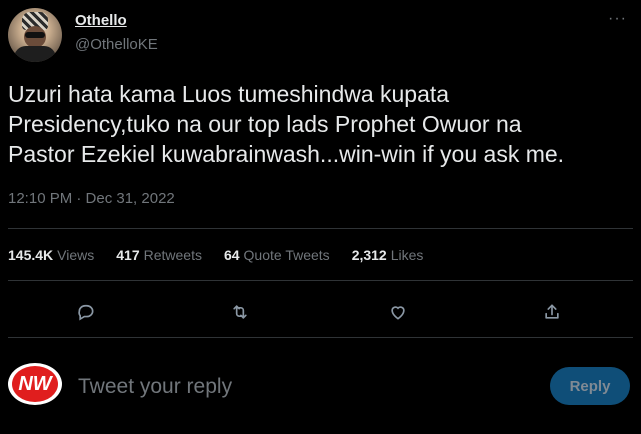  Describe the element at coordinates (286, 255) in the screenshot. I see `stat-quote-tweets-label: Quote Tweets` at that location.